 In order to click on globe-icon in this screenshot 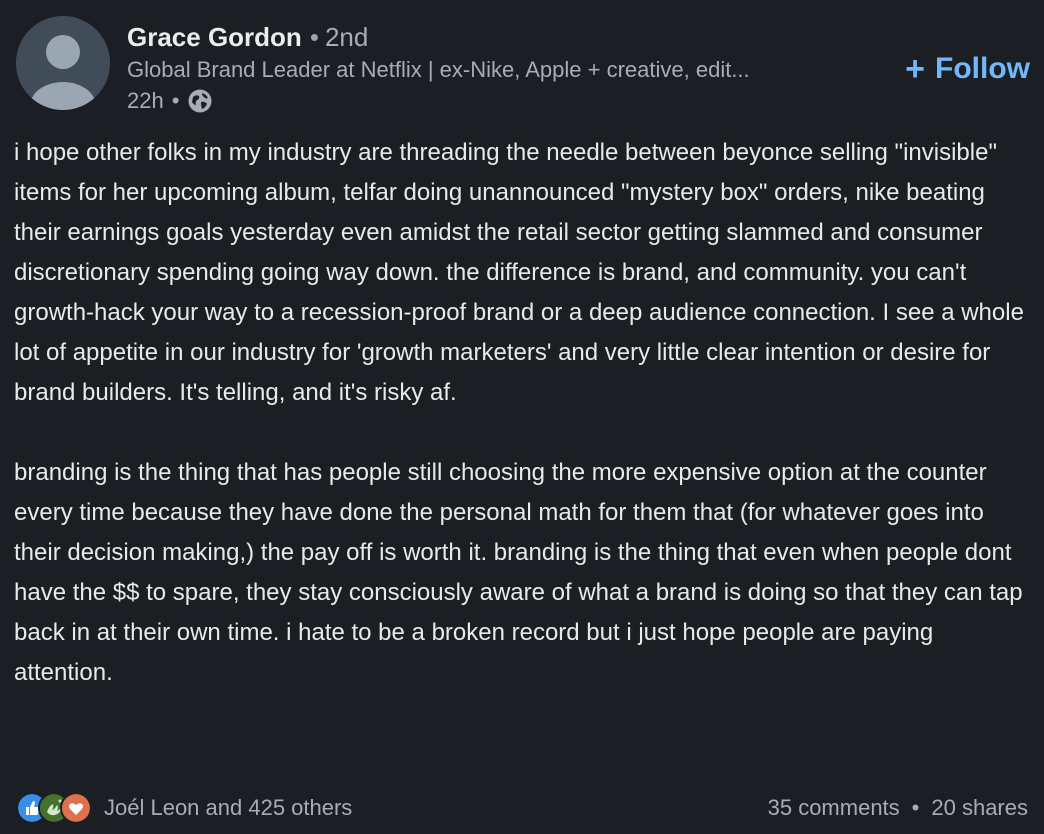, I will do `click(200, 101)`.